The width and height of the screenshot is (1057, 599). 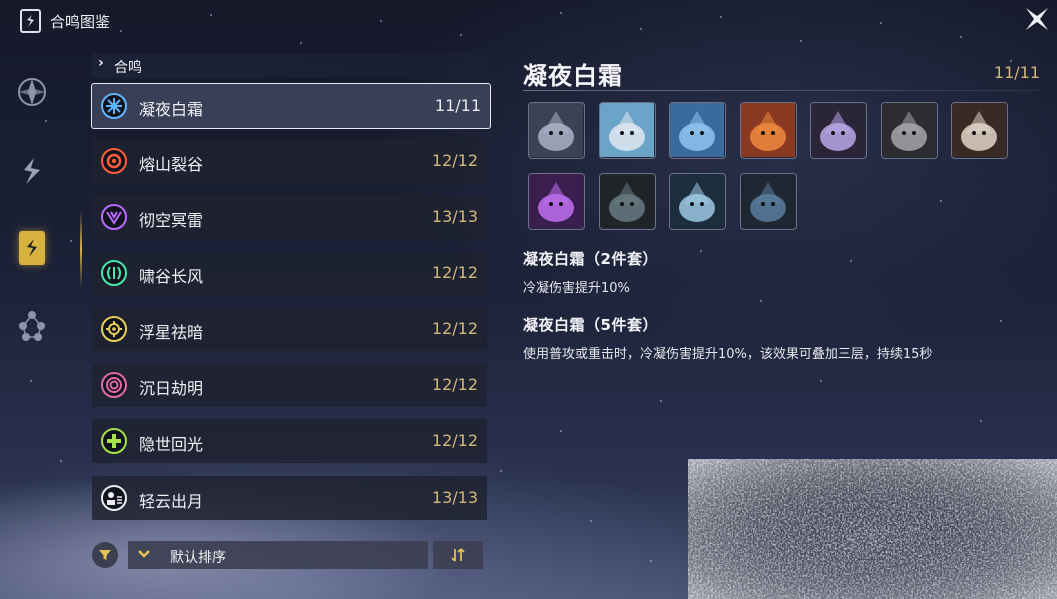 I want to click on noise-overlay, so click(x=872, y=529).